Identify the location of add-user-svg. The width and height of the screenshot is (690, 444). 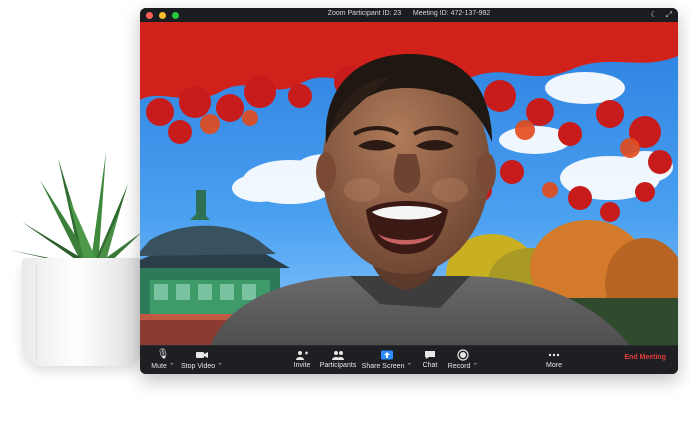
(302, 355).